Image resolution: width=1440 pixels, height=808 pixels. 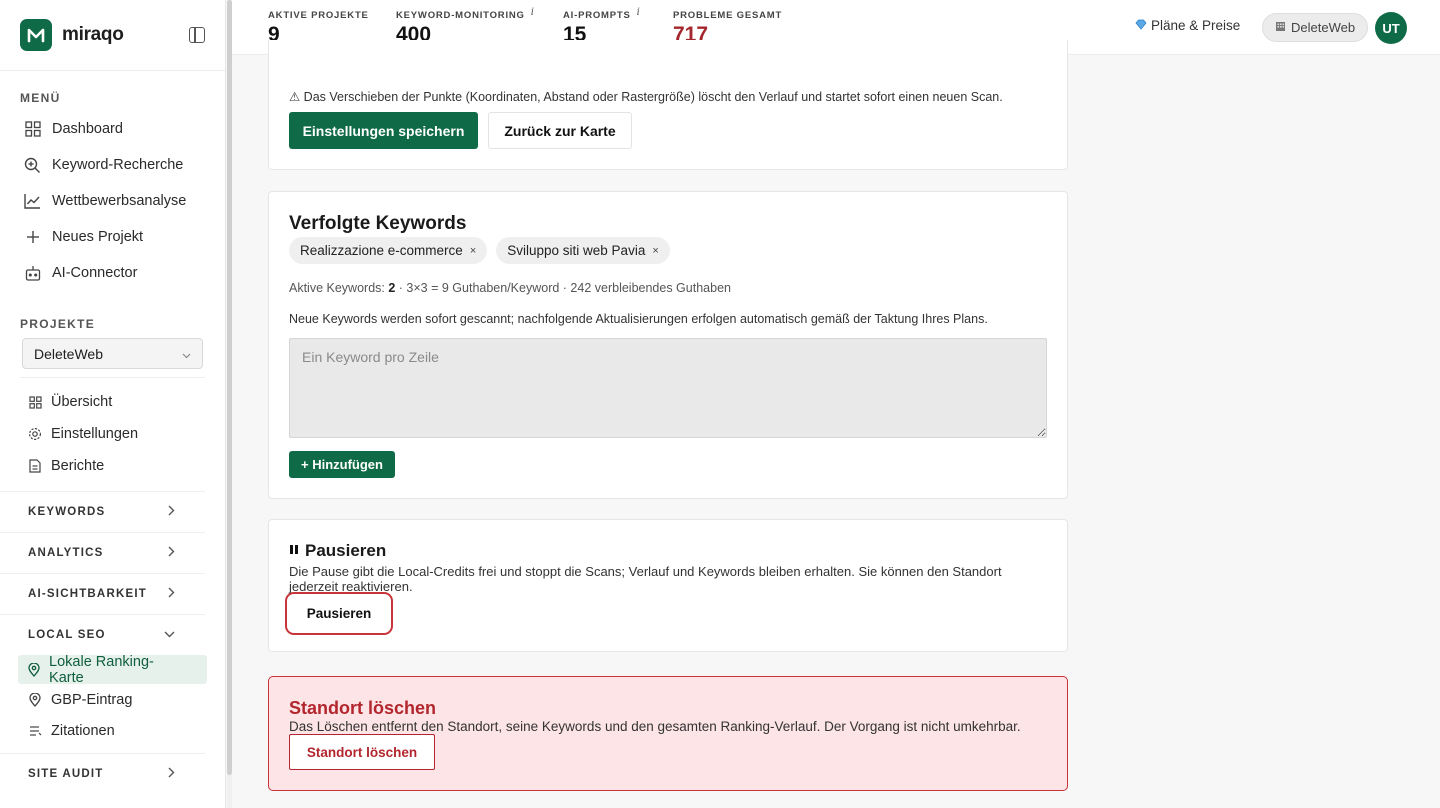 I want to click on sidebar-scrollbar-thumb, so click(x=229, y=387).